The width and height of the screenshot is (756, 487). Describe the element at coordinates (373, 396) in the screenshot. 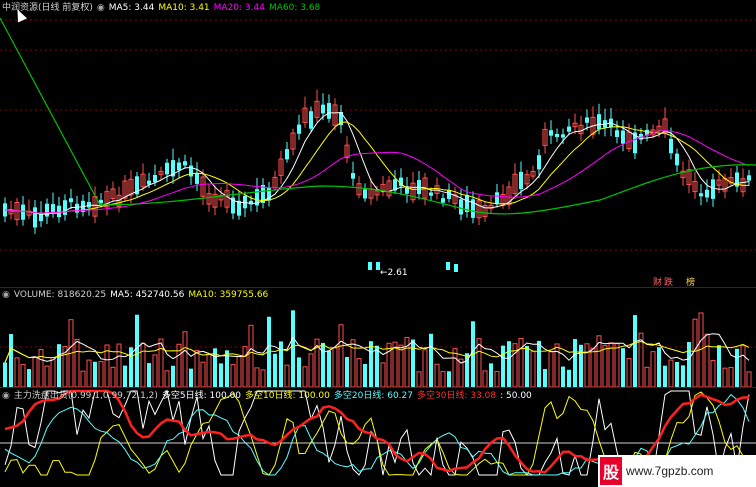

I see `line20-readout: 多空20日线: 60.27` at that location.